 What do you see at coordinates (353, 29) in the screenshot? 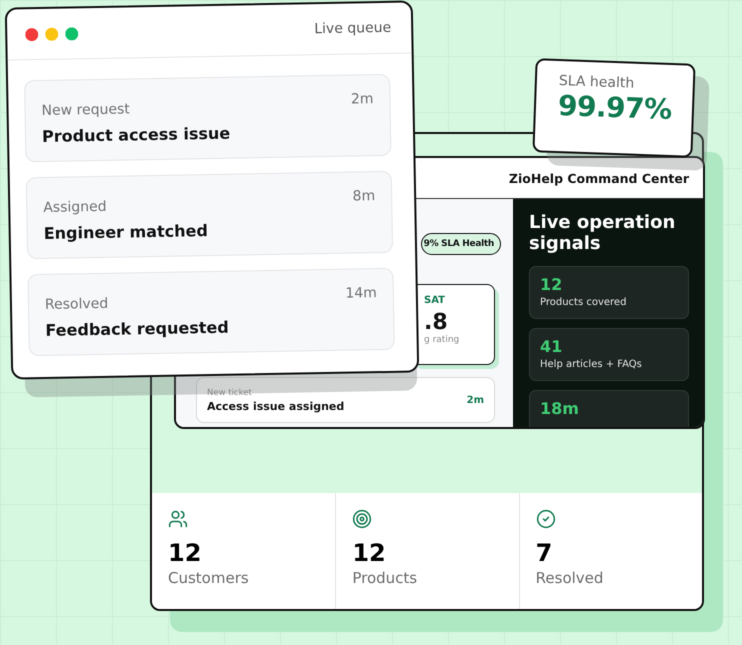
I see `window-title: Live queue` at bounding box center [353, 29].